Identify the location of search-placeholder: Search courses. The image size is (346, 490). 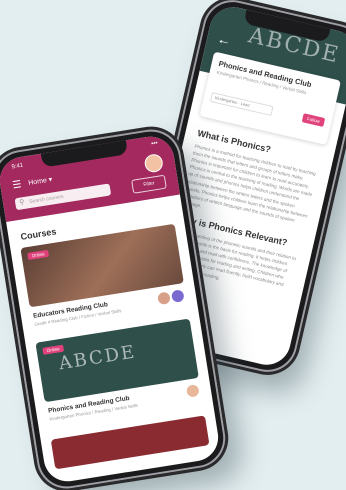
(46, 199).